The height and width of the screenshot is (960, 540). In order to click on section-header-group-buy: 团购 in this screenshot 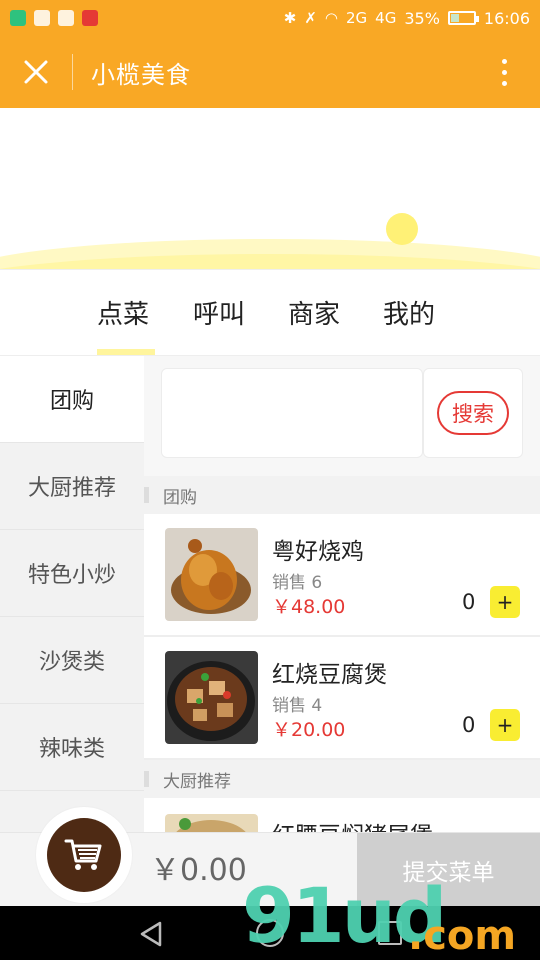, I will do `click(342, 495)`.